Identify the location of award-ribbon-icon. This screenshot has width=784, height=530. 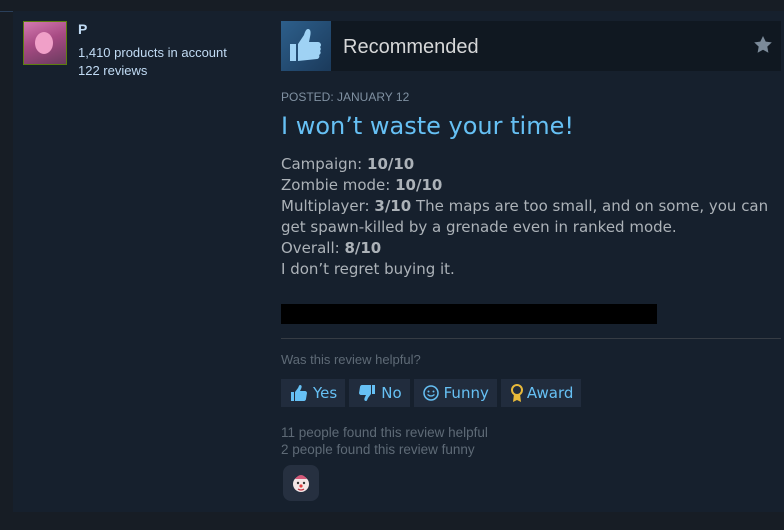
(516, 393).